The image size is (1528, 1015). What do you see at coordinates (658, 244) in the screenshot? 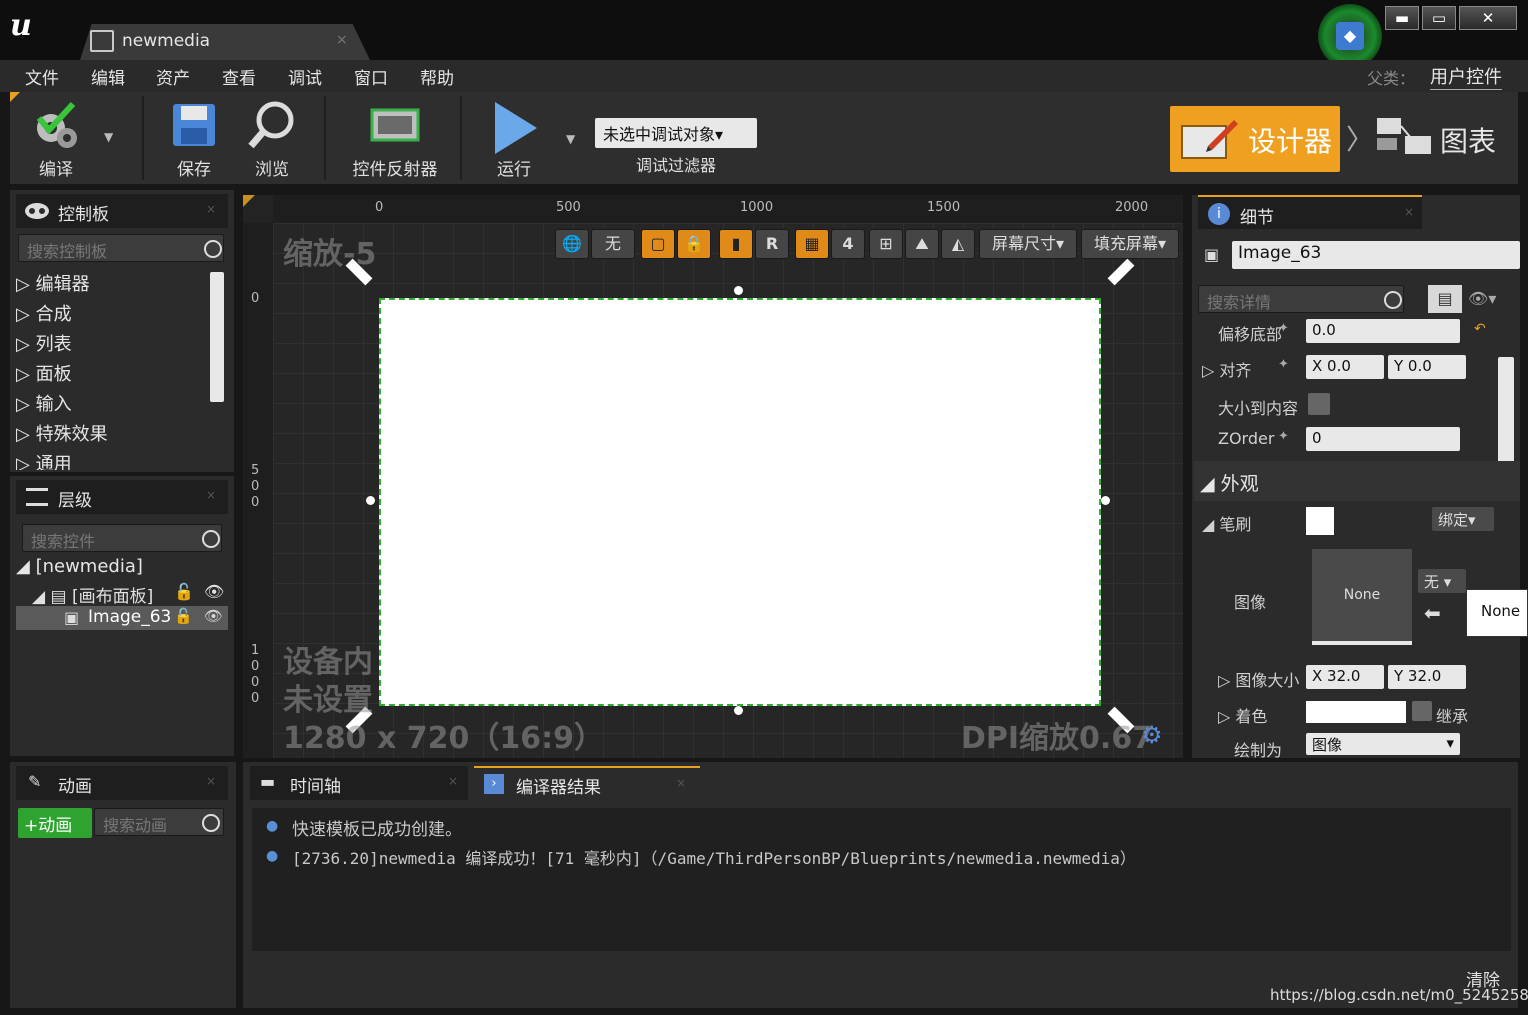
I see `outline-toggle-icon: ▢` at bounding box center [658, 244].